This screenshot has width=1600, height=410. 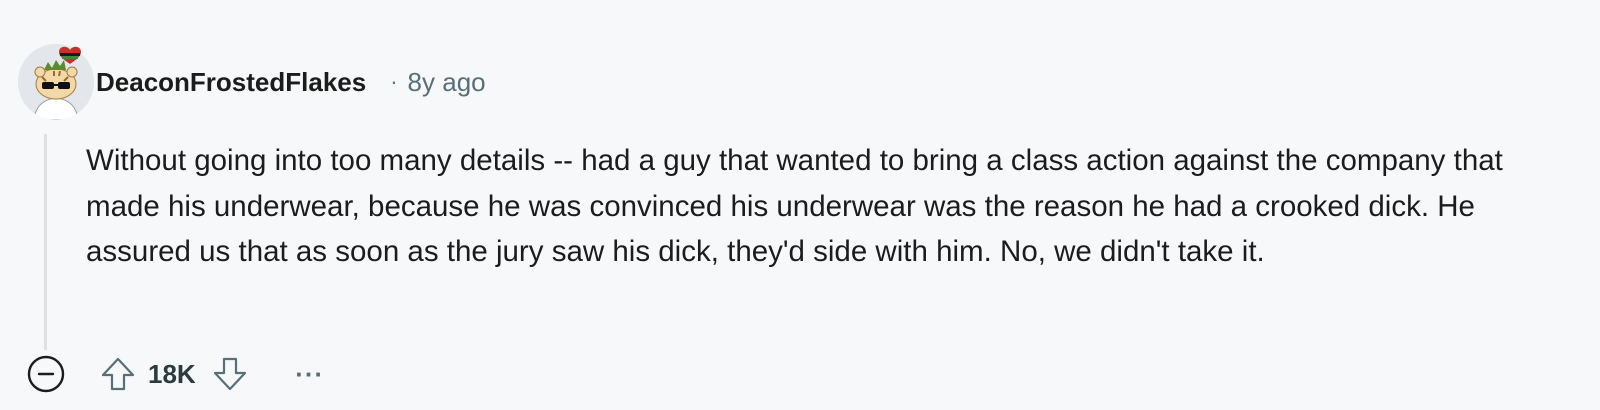 I want to click on arrow-down-icon, so click(x=229, y=374).